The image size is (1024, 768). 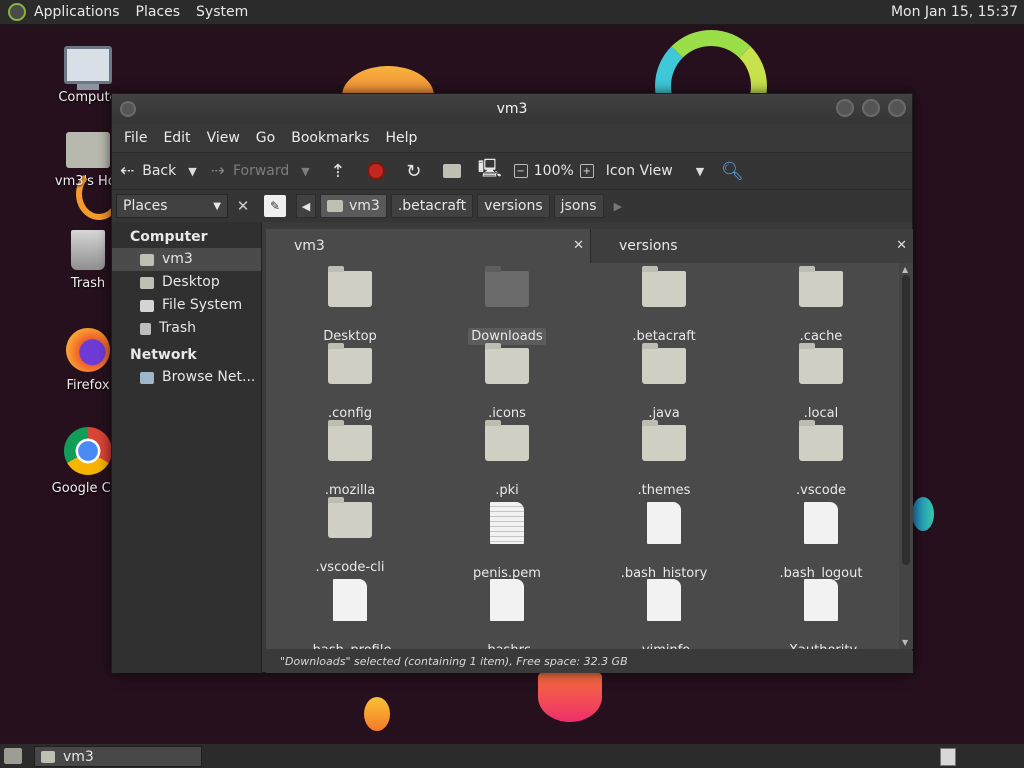 I want to click on menu-help: Help, so click(x=401, y=138).